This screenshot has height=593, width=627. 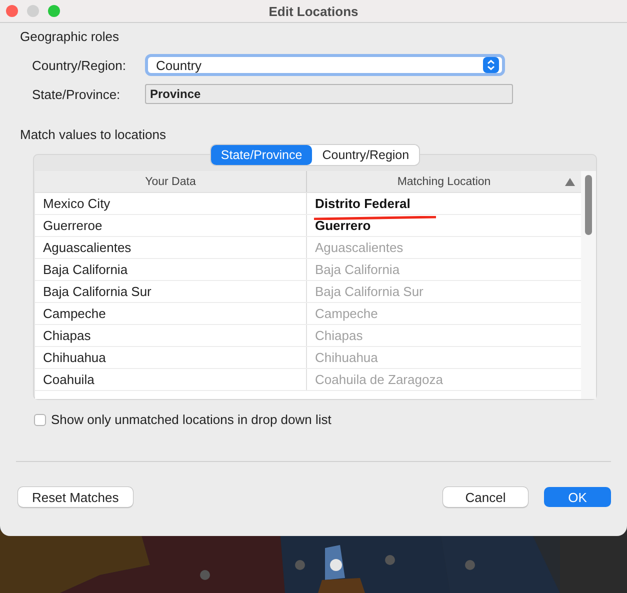 I want to click on table-cell: Campeche, so click(x=74, y=313).